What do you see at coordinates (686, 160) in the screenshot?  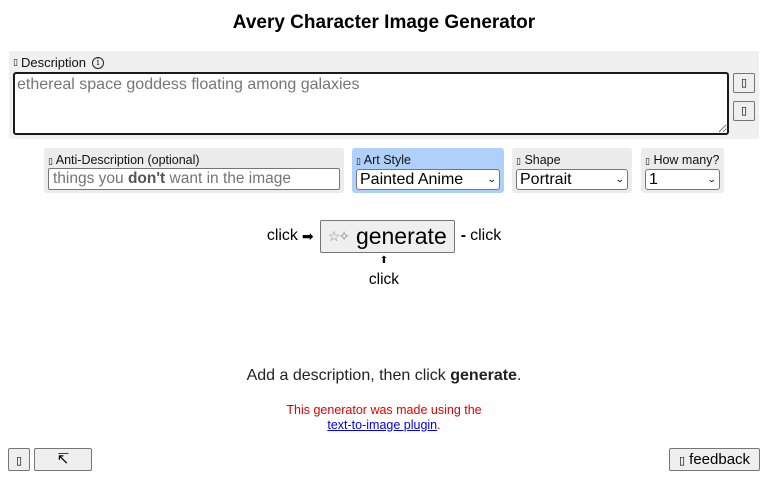 I see `how-many-label: How many?` at bounding box center [686, 160].